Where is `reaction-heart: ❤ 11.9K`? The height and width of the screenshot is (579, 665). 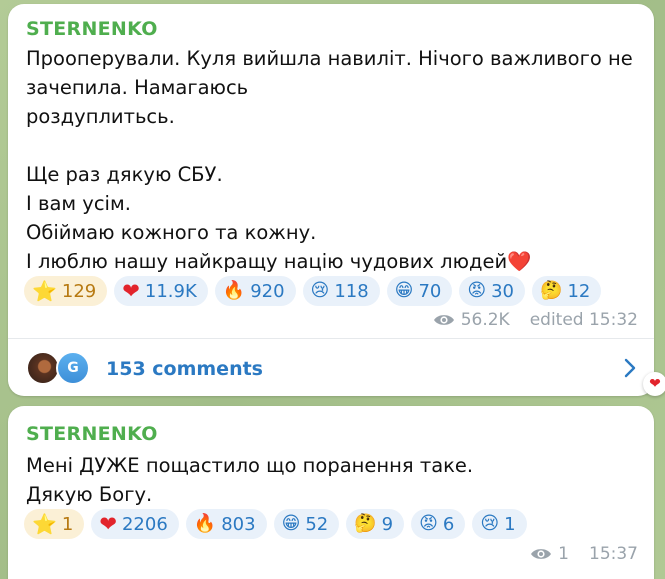
reaction-heart: ❤ 11.9K is located at coordinates (161, 291).